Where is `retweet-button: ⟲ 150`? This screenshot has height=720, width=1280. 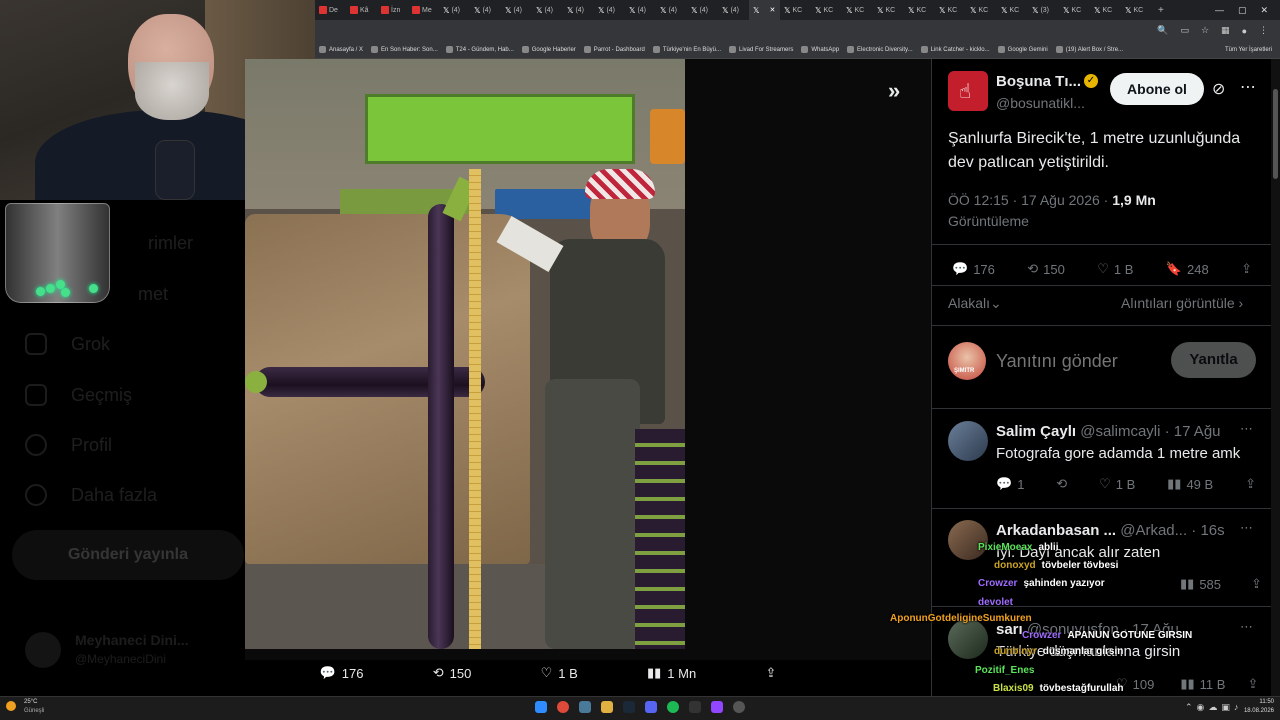 retweet-button: ⟲ 150 is located at coordinates (1046, 269).